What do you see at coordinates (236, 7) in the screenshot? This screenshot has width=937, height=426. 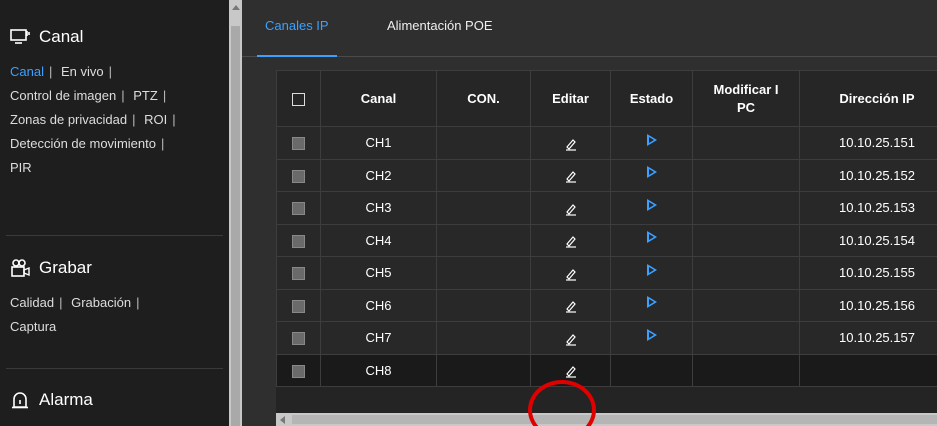 I see `scroll-up-arrow-icon` at bounding box center [236, 7].